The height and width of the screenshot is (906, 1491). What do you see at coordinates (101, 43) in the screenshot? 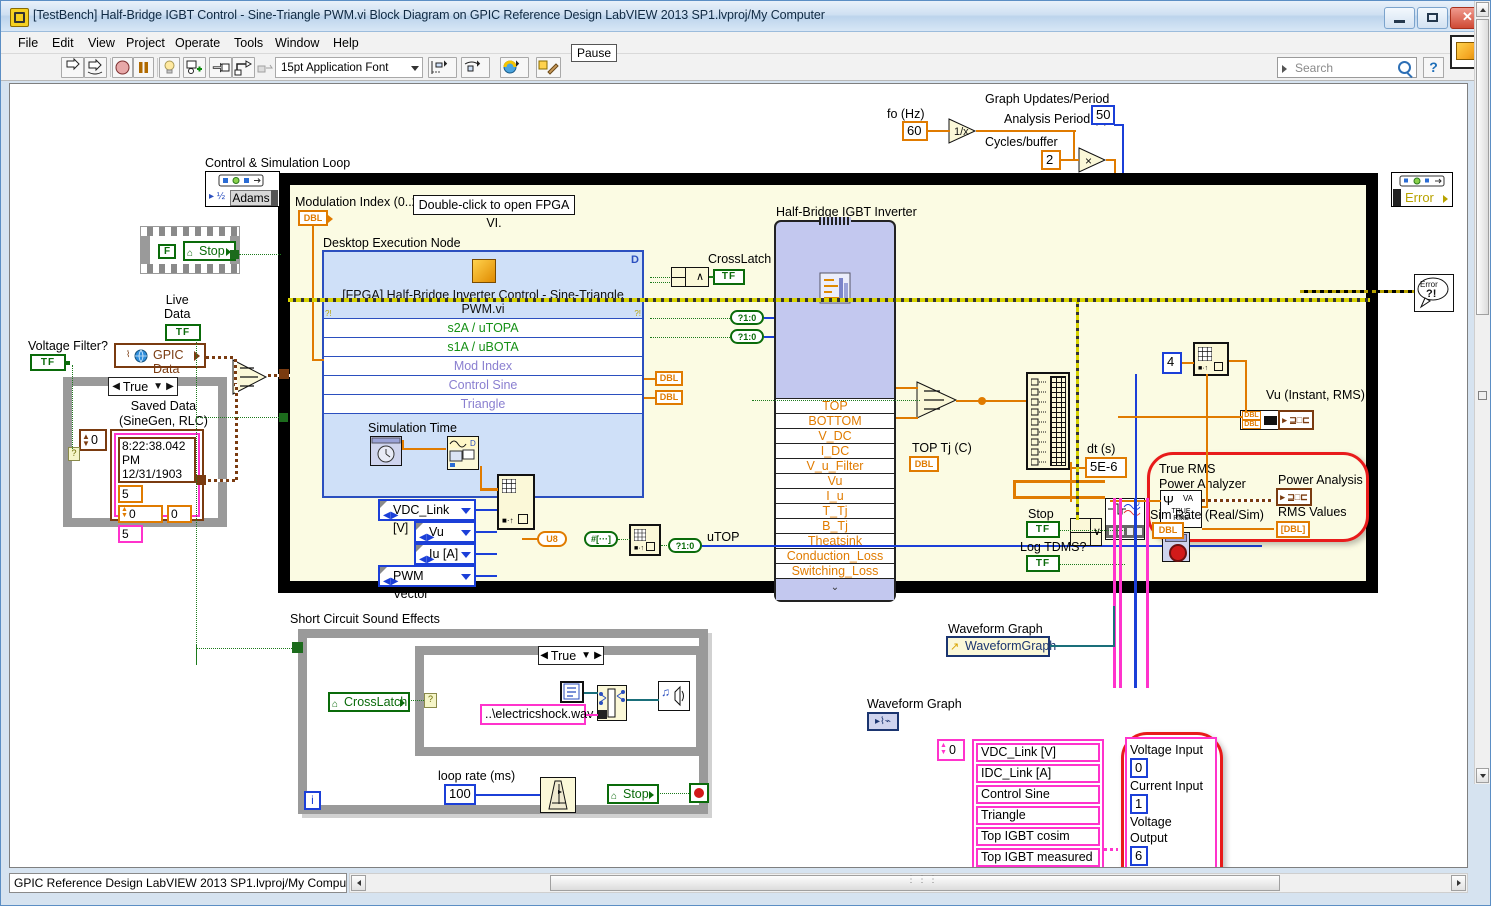
I see `menu-item-view: View` at bounding box center [101, 43].